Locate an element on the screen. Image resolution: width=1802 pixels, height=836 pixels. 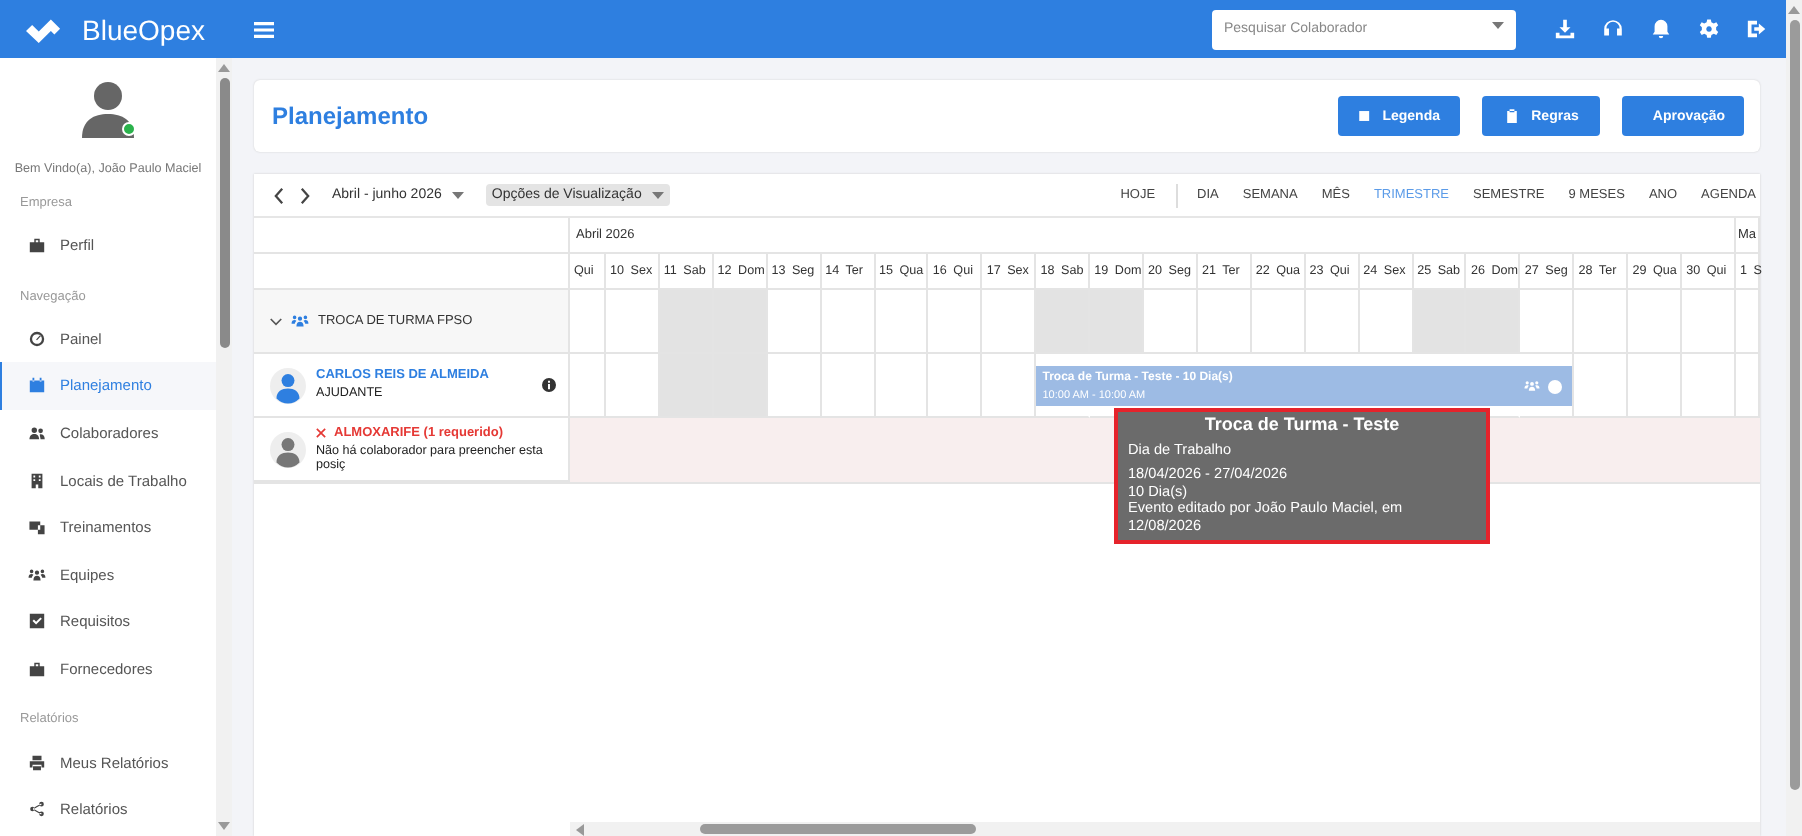
tooltip-title: Troca de Turma - Teste is located at coordinates (1302, 424).